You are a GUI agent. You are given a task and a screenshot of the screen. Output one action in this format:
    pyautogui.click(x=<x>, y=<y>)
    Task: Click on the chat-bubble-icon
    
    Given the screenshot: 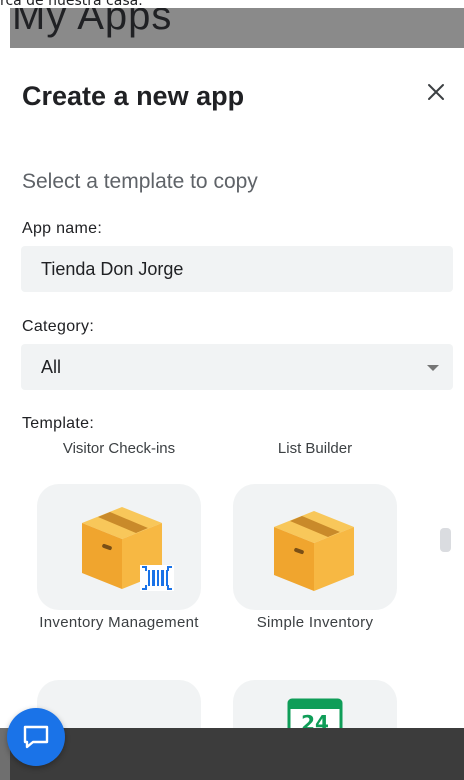 What is the action you would take?
    pyautogui.click(x=36, y=737)
    